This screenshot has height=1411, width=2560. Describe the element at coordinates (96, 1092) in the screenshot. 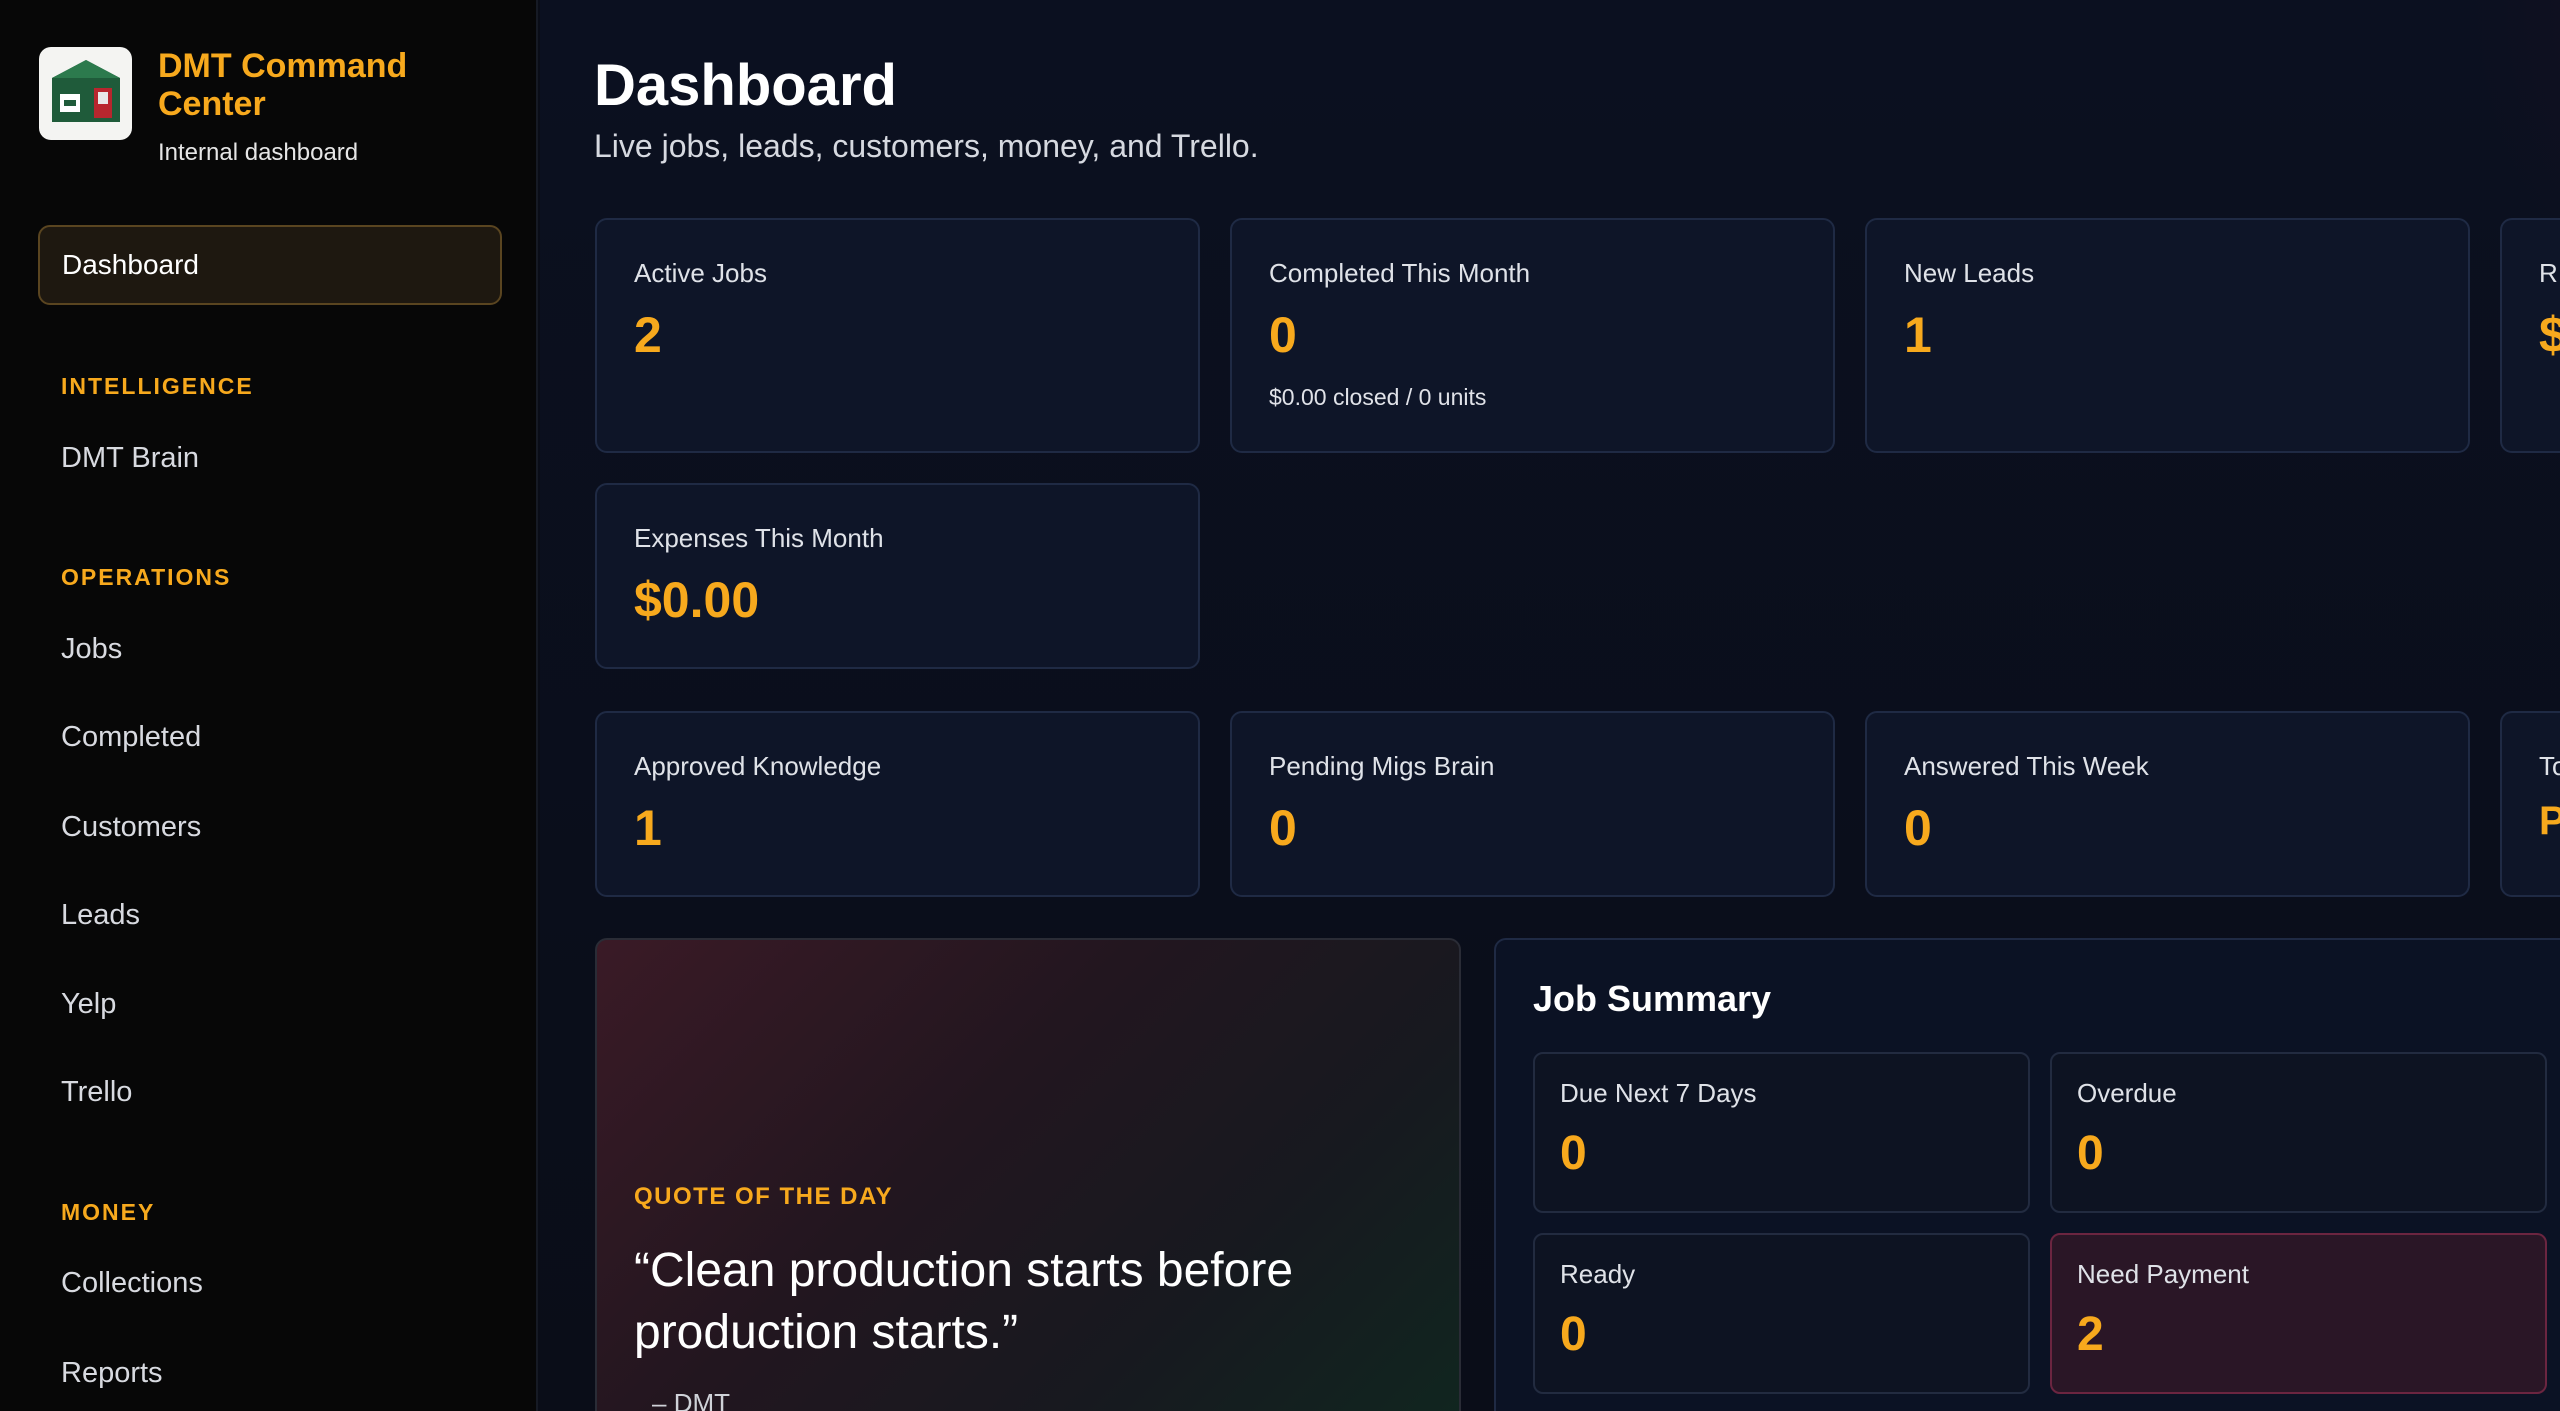

I see `sidebar-item-trello: Trello` at that location.